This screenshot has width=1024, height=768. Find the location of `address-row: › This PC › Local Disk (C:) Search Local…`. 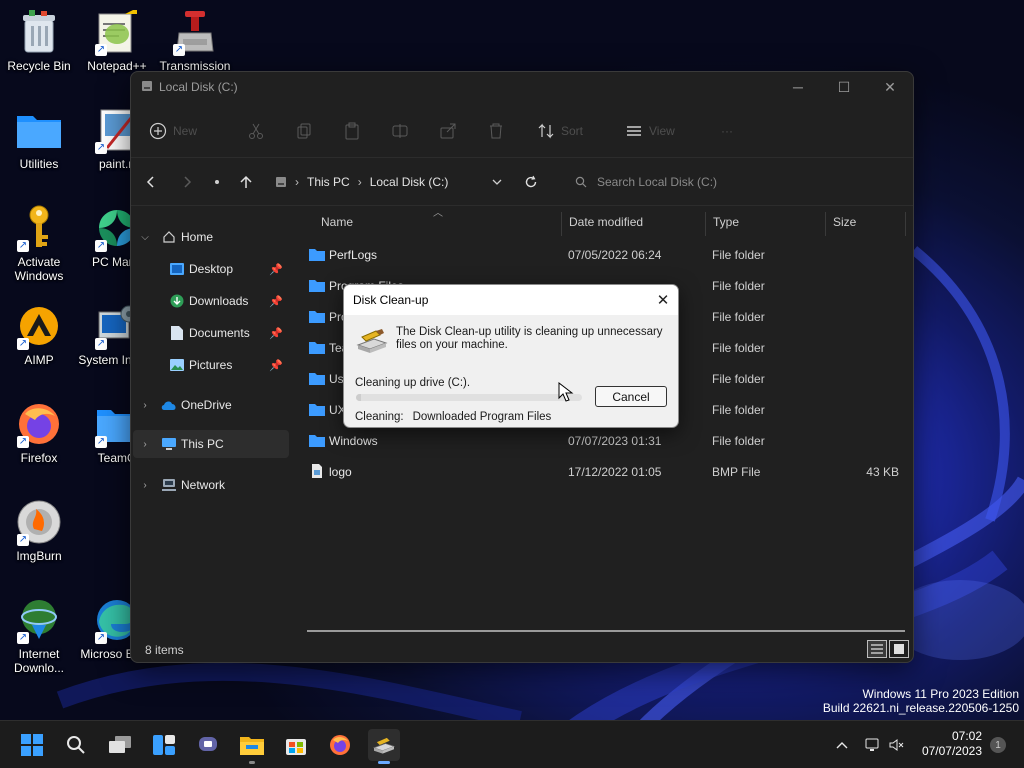

address-row: › This PC › Local Disk (C:) Search Local… is located at coordinates (522, 182).